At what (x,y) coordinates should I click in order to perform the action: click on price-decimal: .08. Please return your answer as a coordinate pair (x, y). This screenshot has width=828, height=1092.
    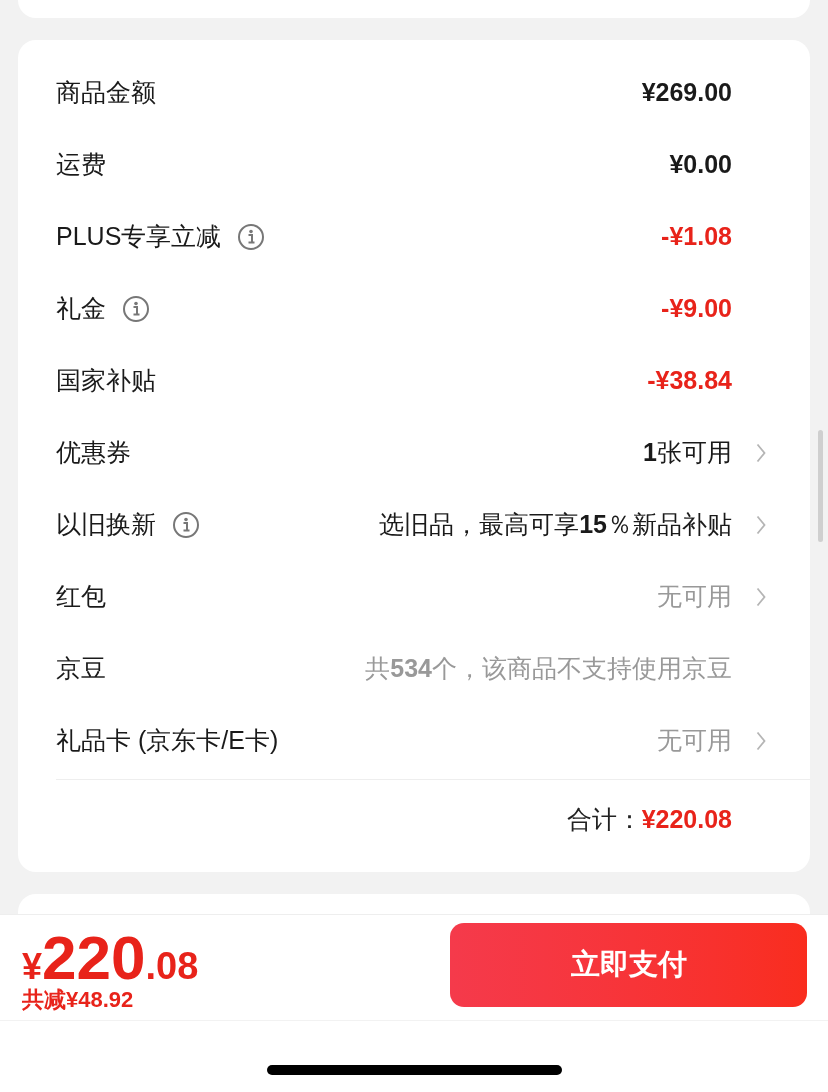
    Looking at the image, I should click on (172, 966).